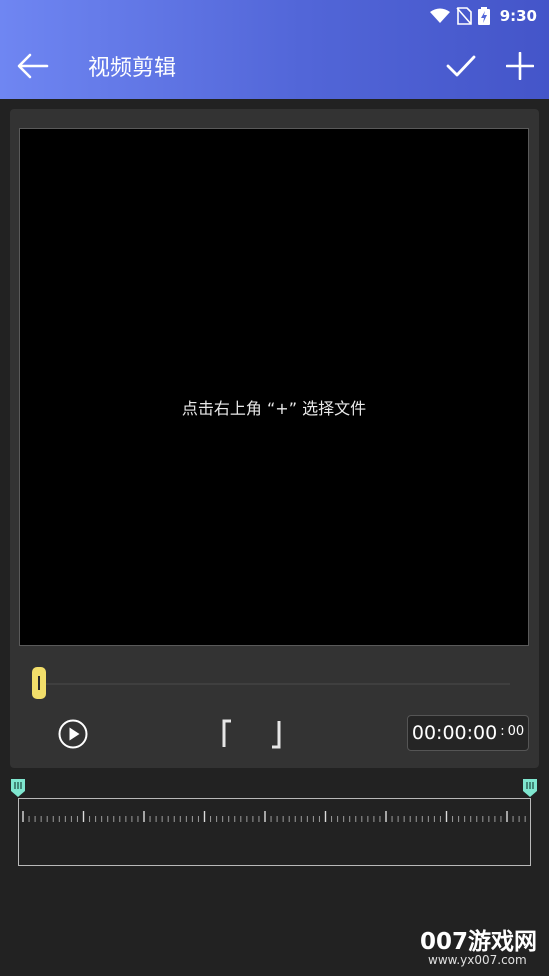  I want to click on arrow-left-icon, so click(33, 66).